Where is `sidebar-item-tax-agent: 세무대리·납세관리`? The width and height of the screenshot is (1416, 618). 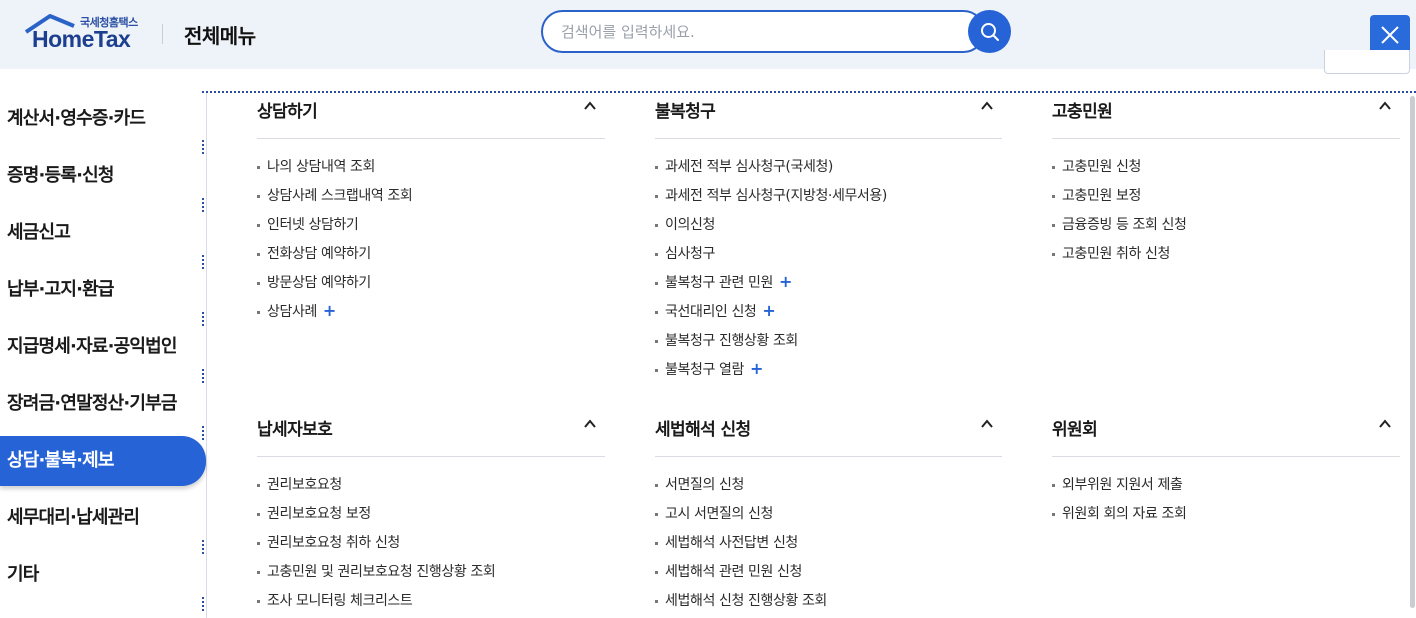
sidebar-item-tax-agent: 세무대리·납세관리 is located at coordinates (103, 518).